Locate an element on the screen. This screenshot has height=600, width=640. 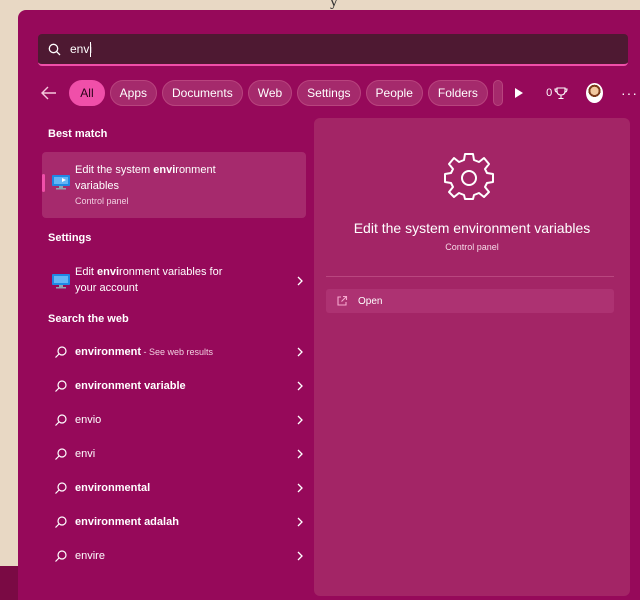
web-result-label: envio is located at coordinates (88, 420).